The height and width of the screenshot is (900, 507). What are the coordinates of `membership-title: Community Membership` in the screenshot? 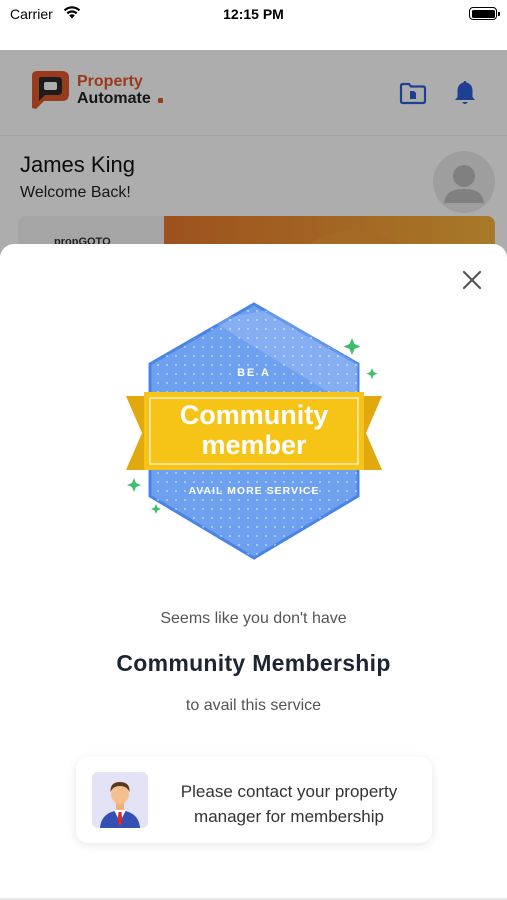 It's located at (253, 663).